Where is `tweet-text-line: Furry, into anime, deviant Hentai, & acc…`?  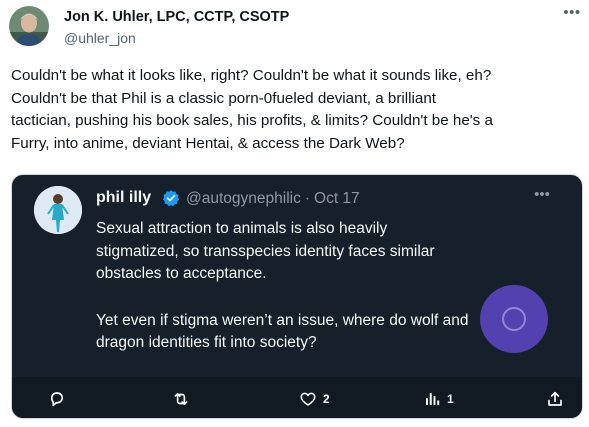 tweet-text-line: Furry, into anime, deviant Hentai, & acc… is located at coordinates (208, 143).